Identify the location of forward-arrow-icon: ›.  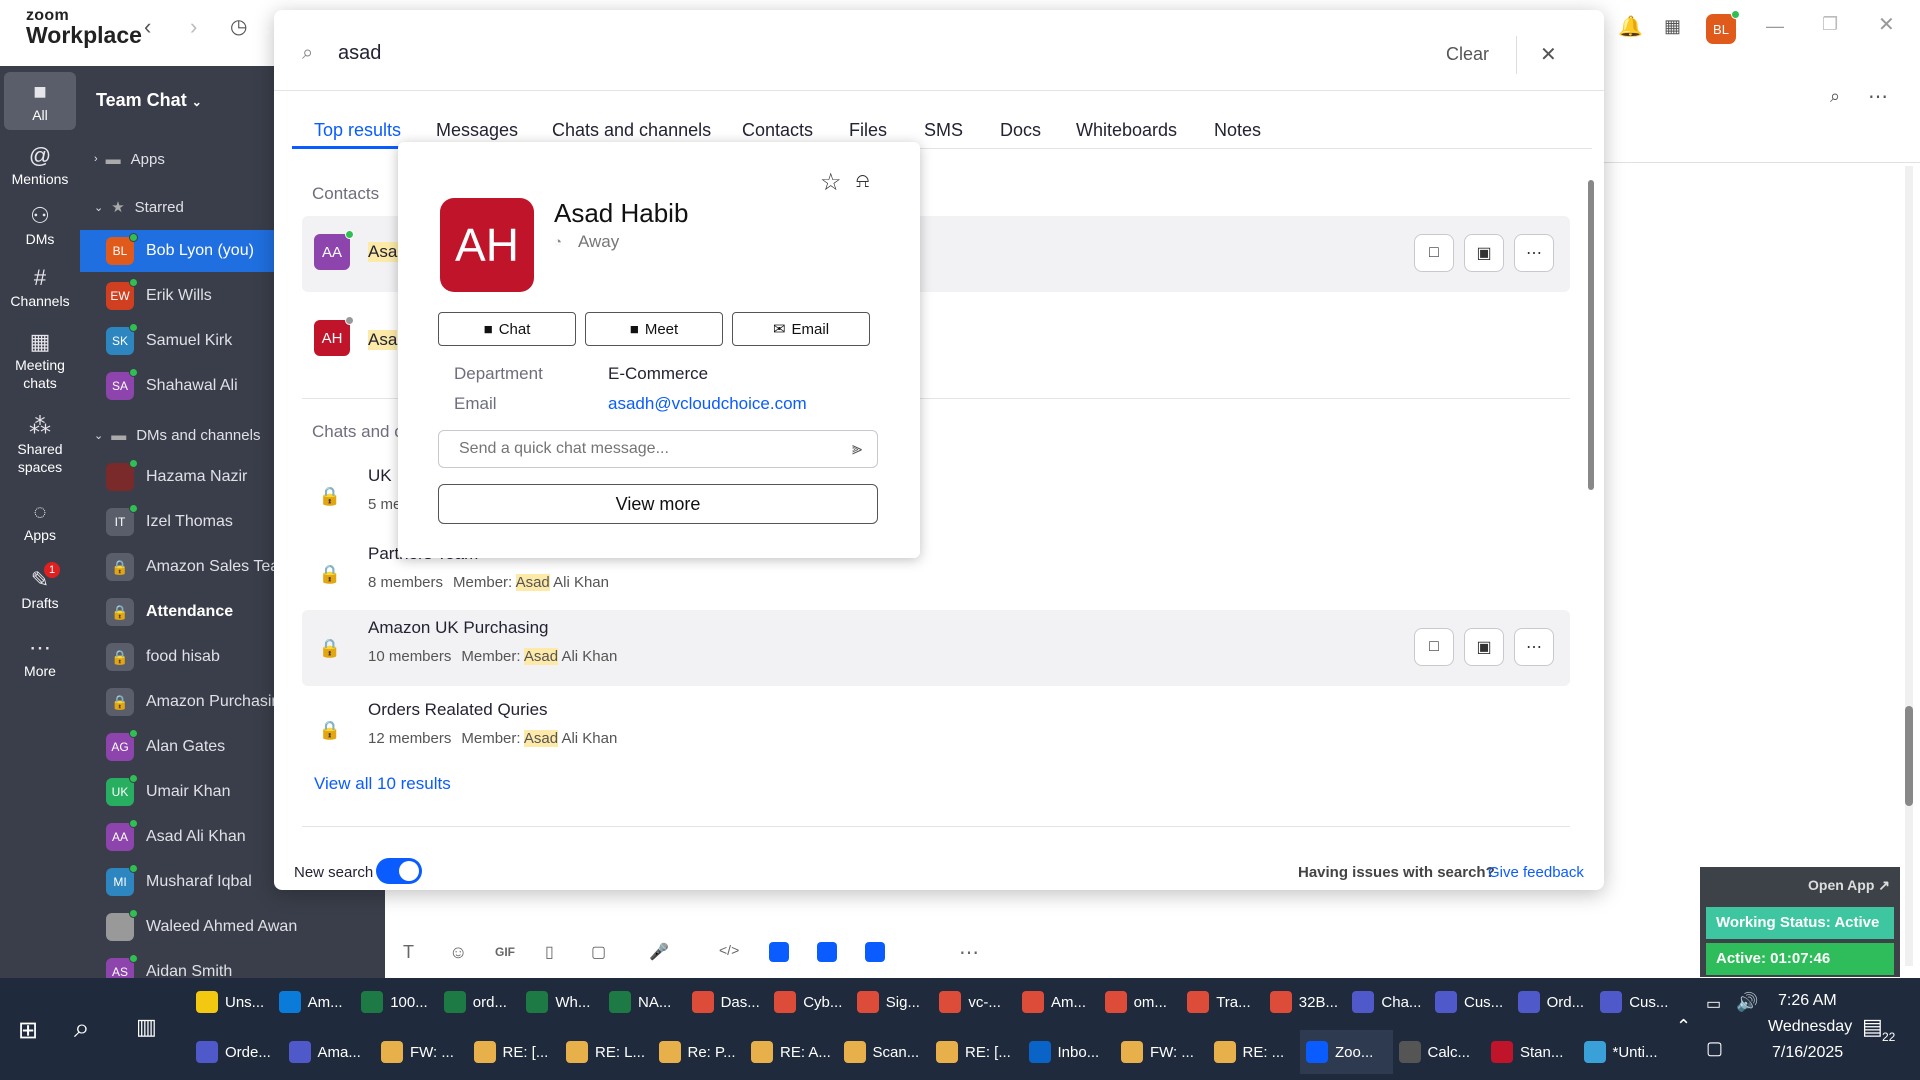
(193, 27).